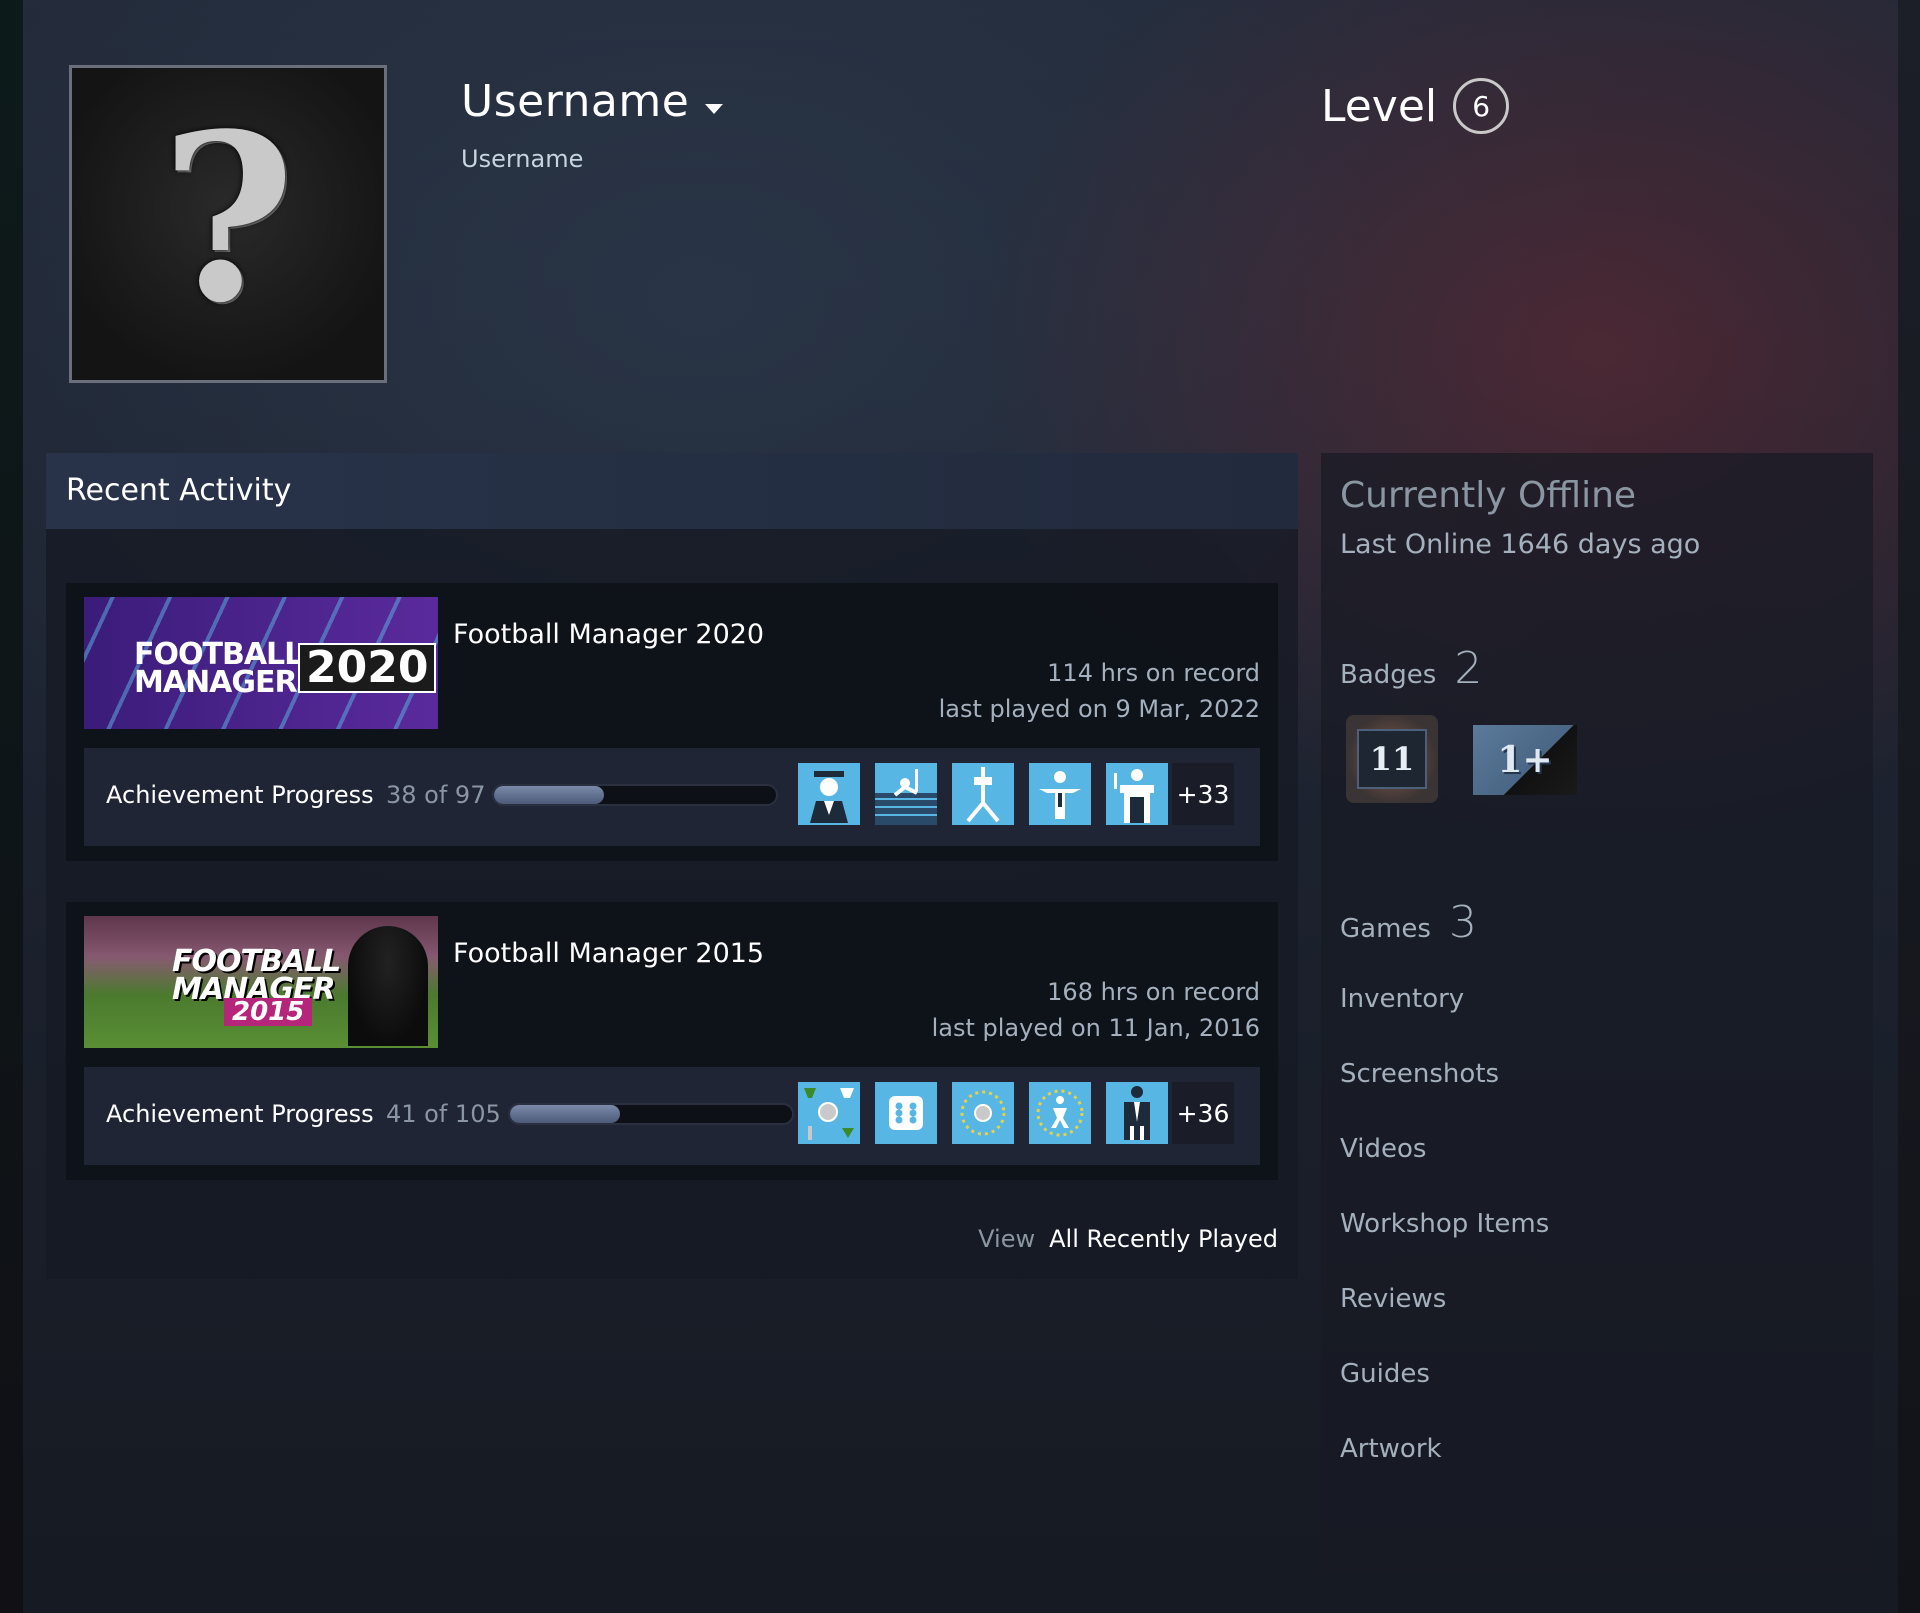  What do you see at coordinates (436, 795) in the screenshot?
I see `achievement-count: 38 of 97` at bounding box center [436, 795].